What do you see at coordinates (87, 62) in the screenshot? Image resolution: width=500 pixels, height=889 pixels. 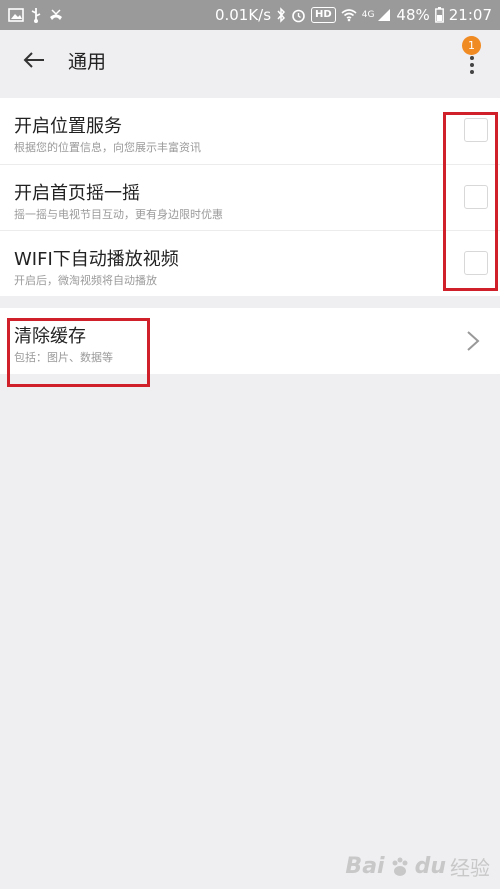 I see `page-title: 通用` at bounding box center [87, 62].